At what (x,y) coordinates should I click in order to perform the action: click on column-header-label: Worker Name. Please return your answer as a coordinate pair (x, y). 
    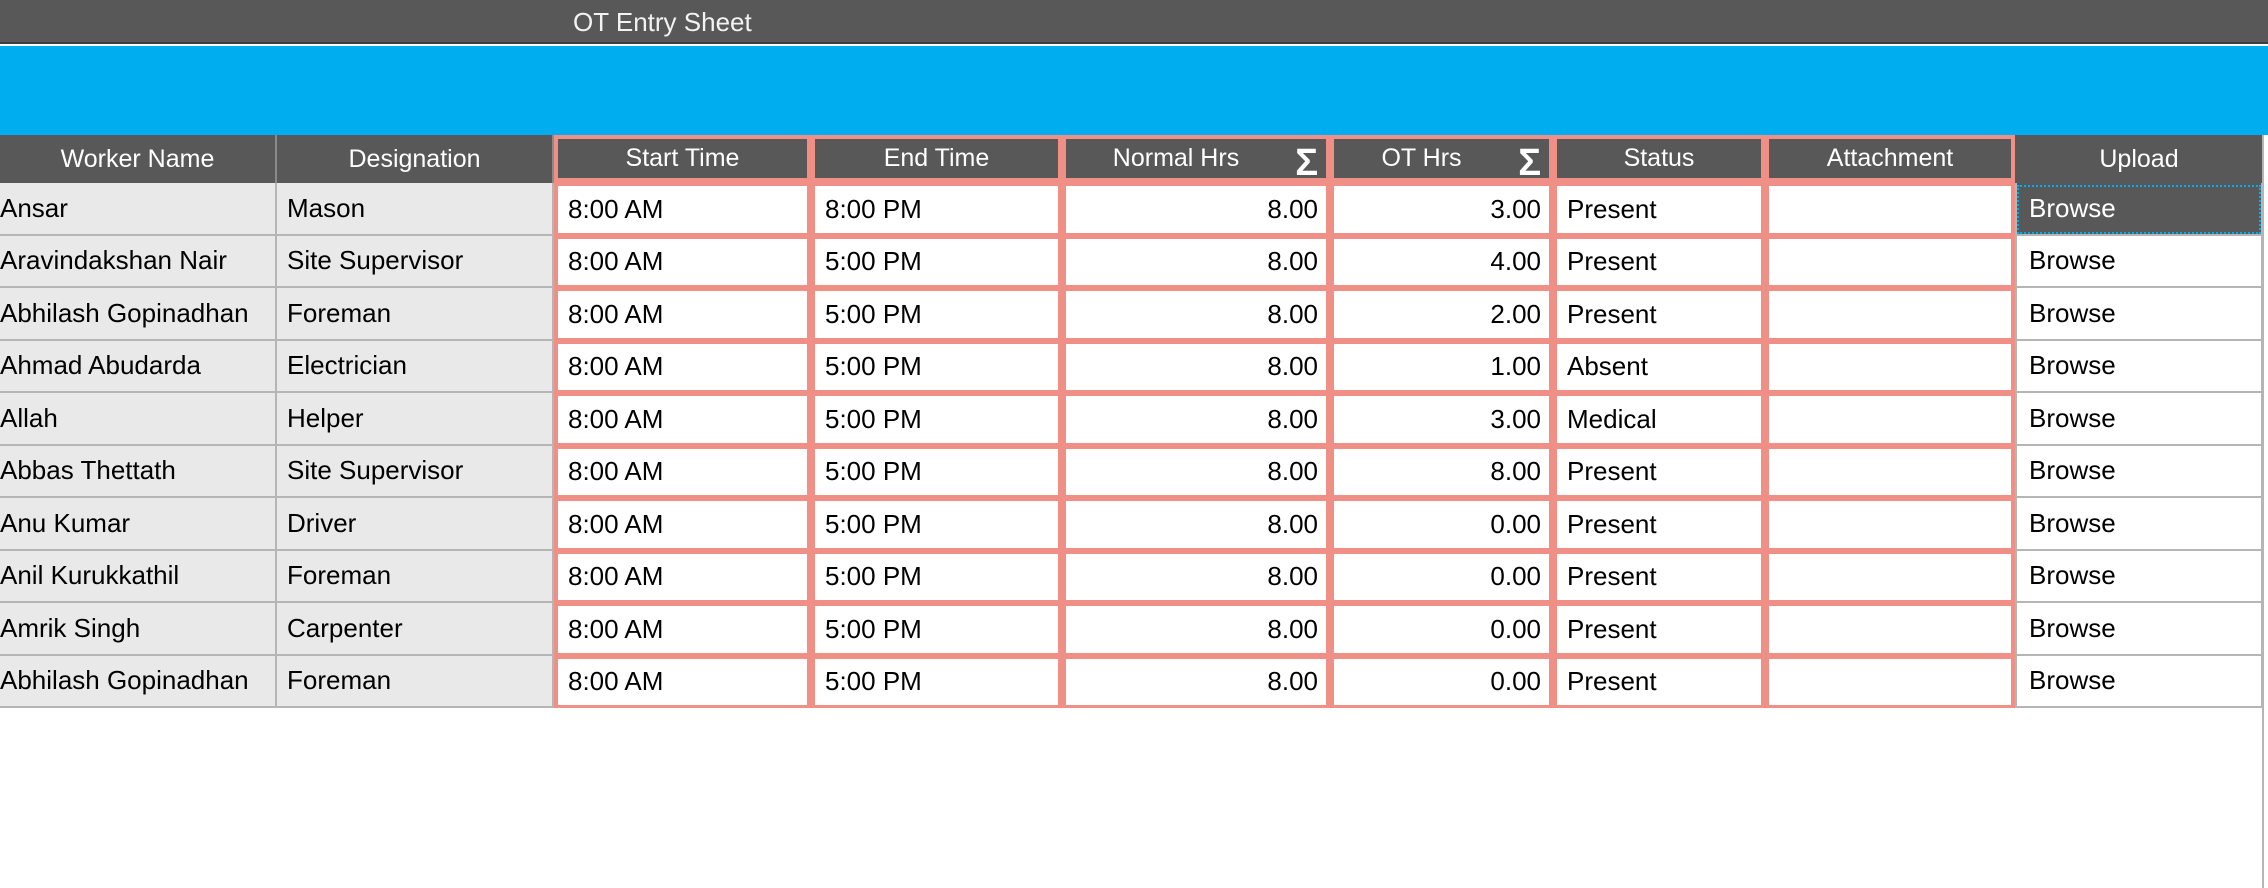
    Looking at the image, I should click on (137, 158).